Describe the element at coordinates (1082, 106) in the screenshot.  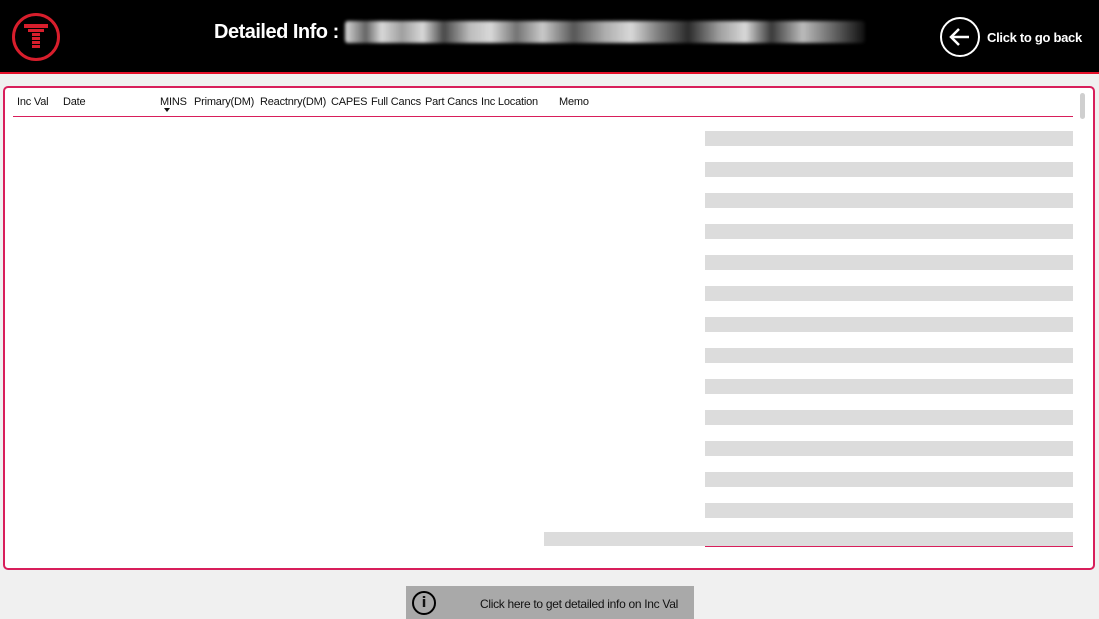
I see `vertical-scrollbar` at that location.